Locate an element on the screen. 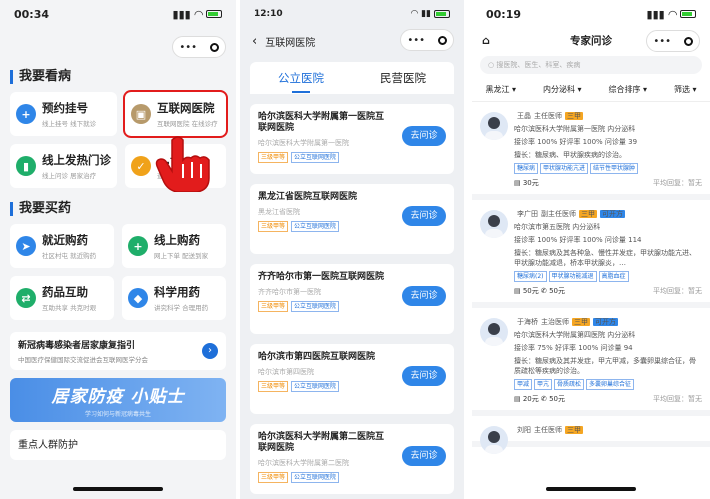 This screenshot has width=710, height=499. tips-title: 居家防疫 小贴士 is located at coordinates (118, 397).